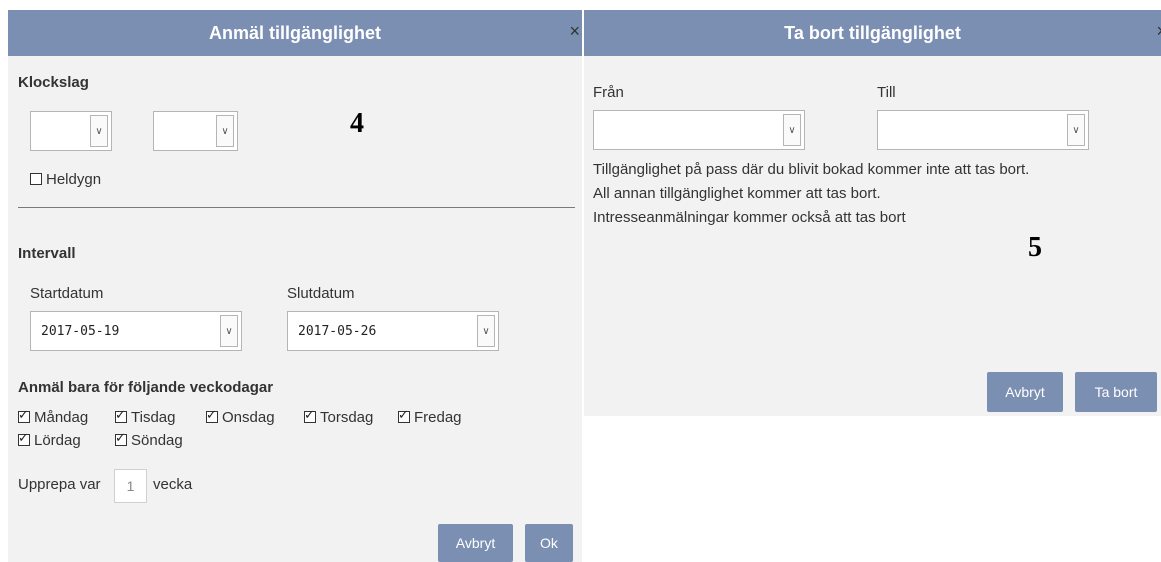 This screenshot has width=1161, height=562. Describe the element at coordinates (347, 417) in the screenshot. I see `day-label: Torsdag` at that location.